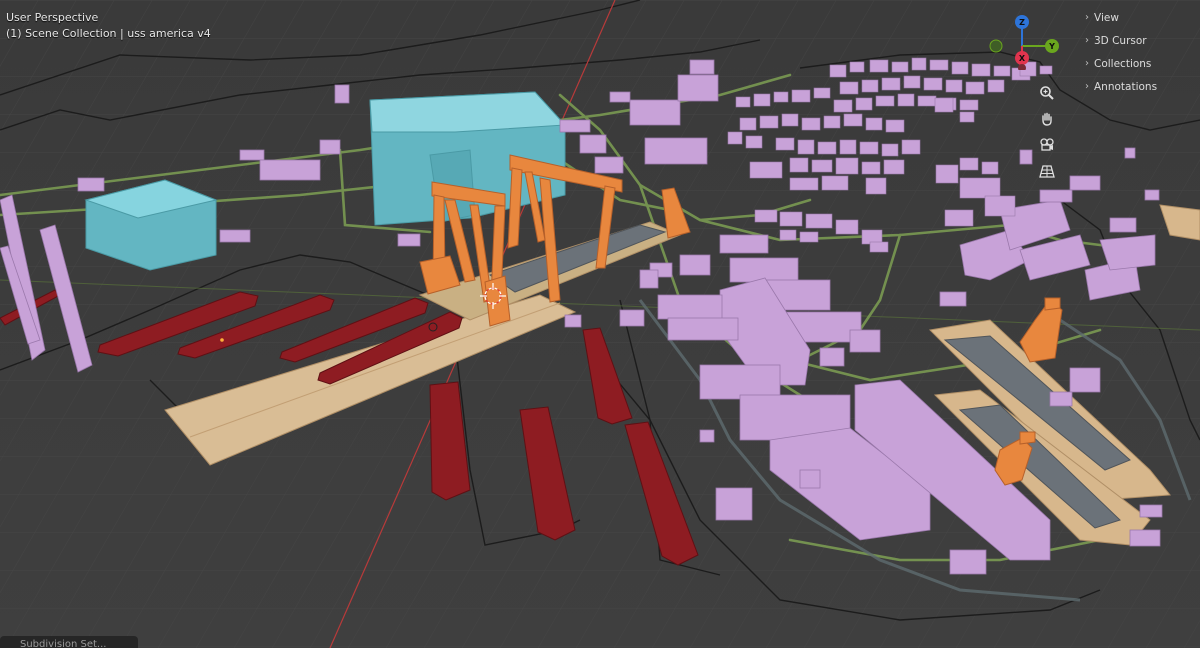 The image size is (1200, 648). I want to click on zoom-icon, so click(1047, 93).